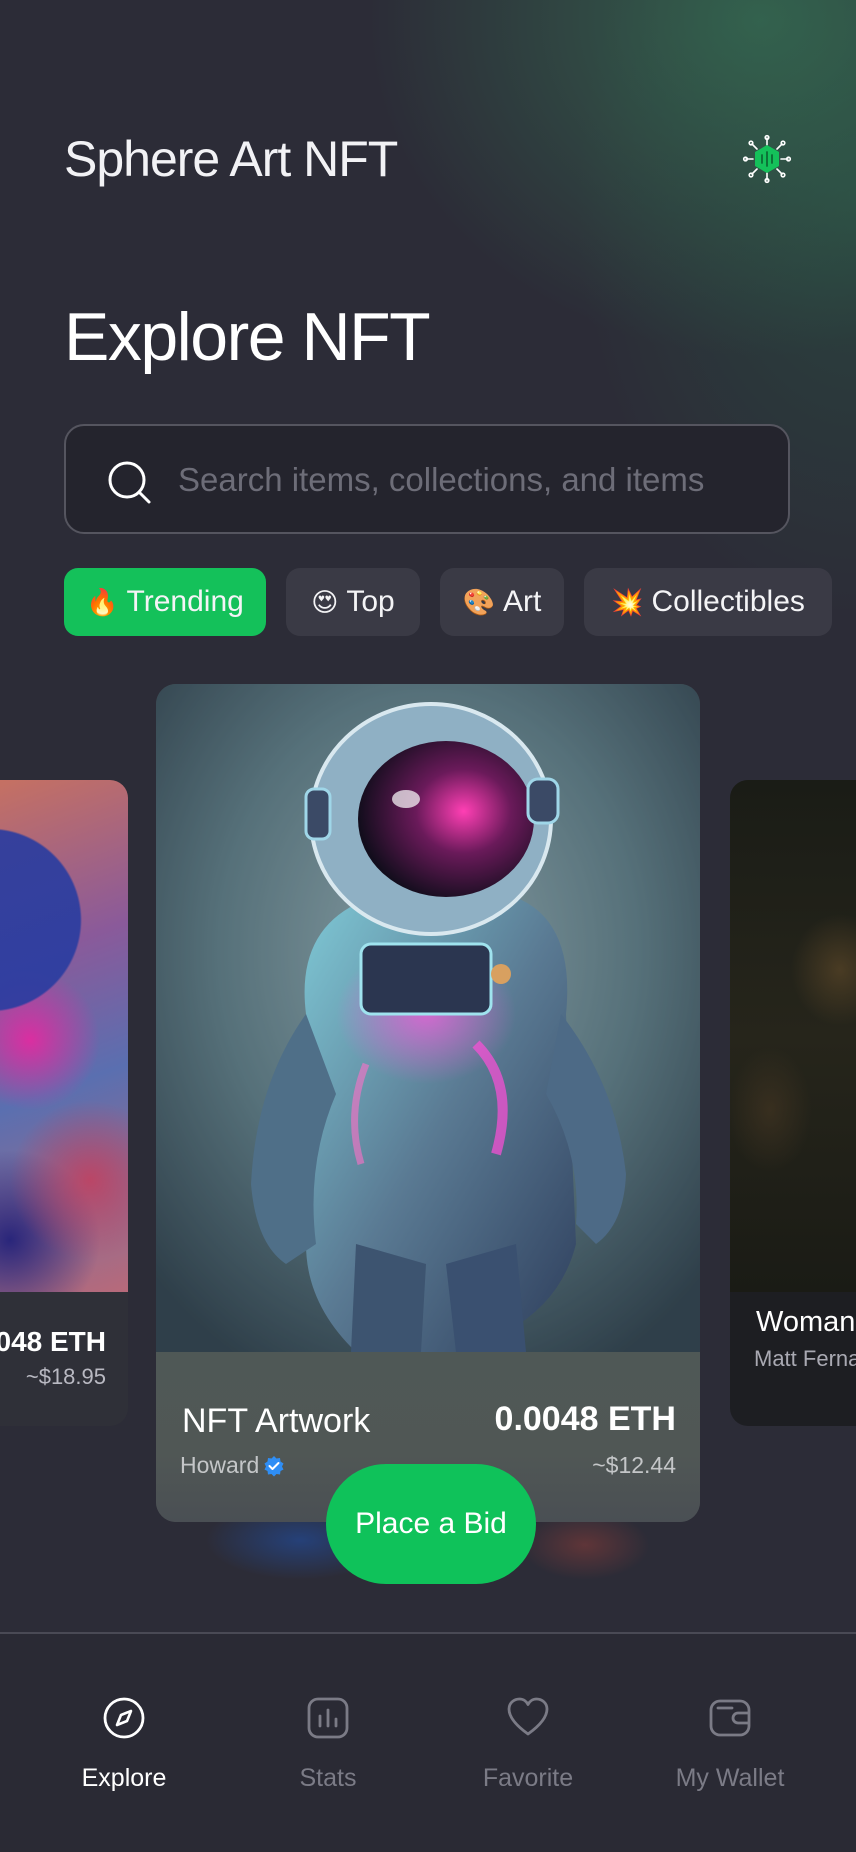 The image size is (856, 1852). What do you see at coordinates (502, 602) in the screenshot?
I see `chip-art: 🎨 Art` at bounding box center [502, 602].